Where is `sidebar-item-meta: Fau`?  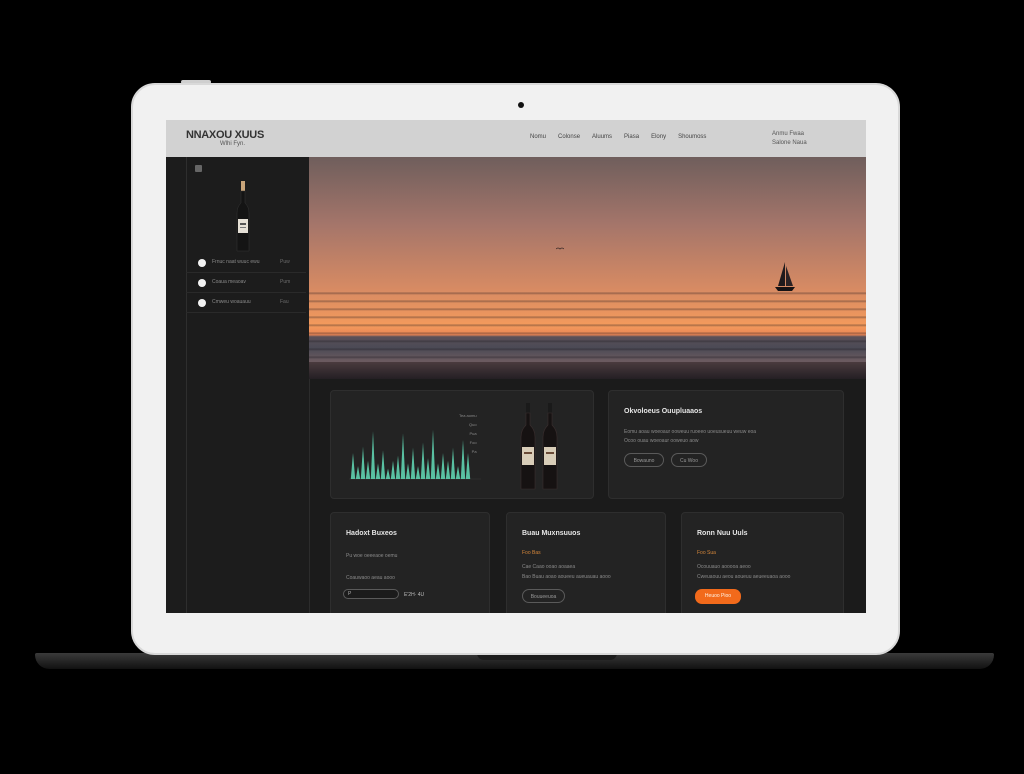
sidebar-item-meta: Fau is located at coordinates (284, 302).